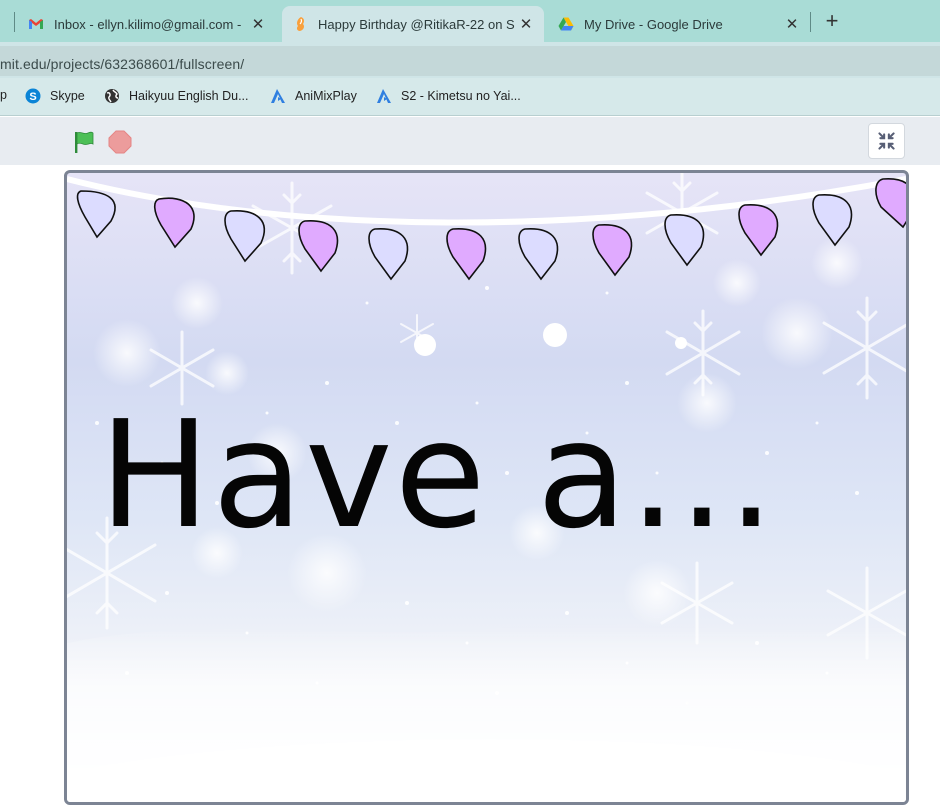 Image resolution: width=940 pixels, height=806 pixels. What do you see at coordinates (566, 24) in the screenshot?
I see `google-drive-icon` at bounding box center [566, 24].